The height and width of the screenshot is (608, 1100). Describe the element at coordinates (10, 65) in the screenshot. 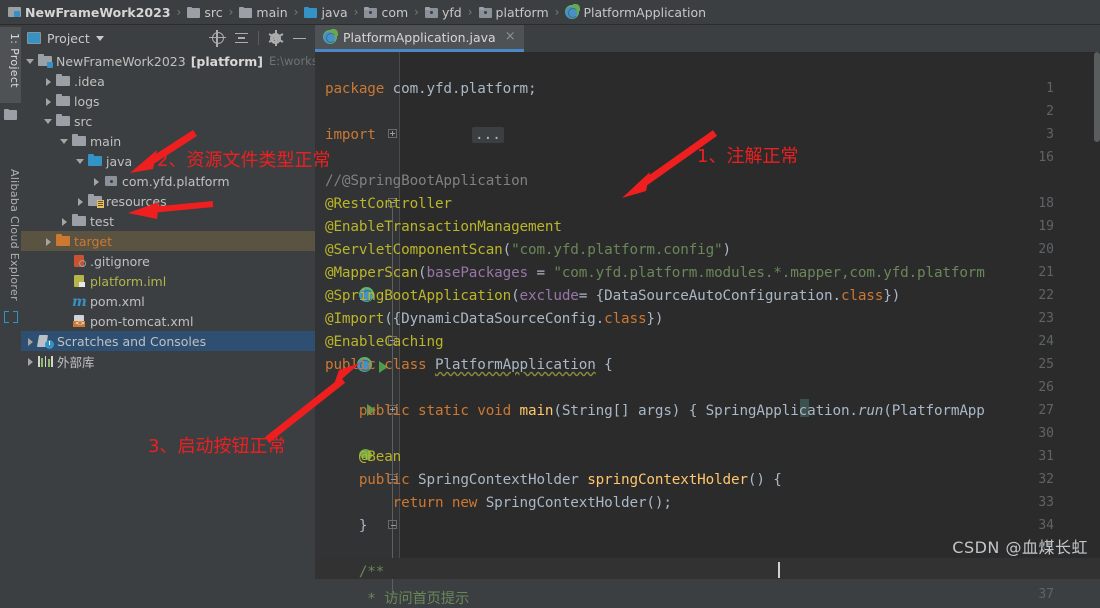

I see `tool-window-button-project: 1: Project` at that location.